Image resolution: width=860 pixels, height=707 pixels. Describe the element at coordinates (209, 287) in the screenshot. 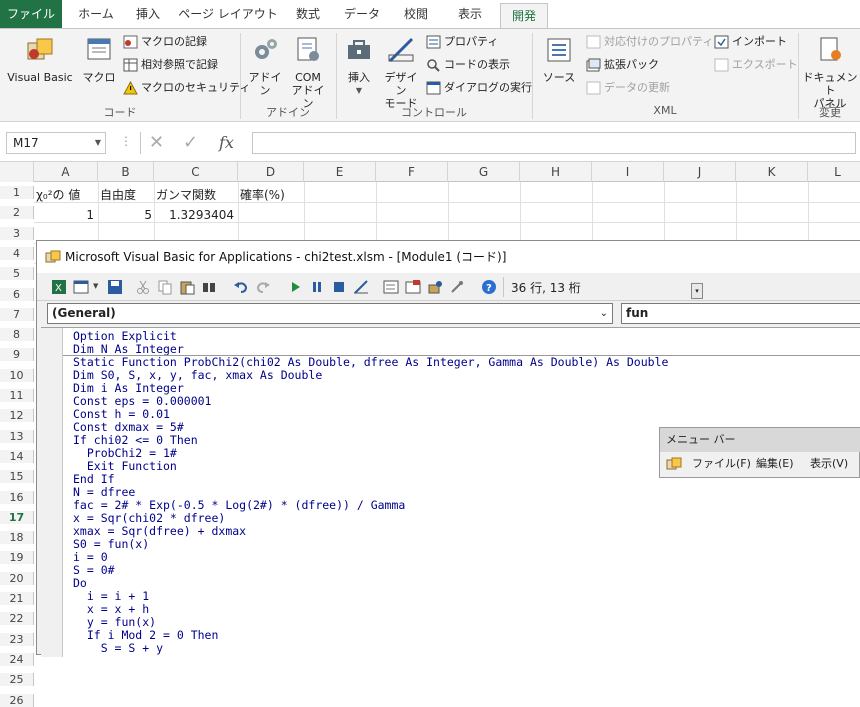

I see `find-icon` at that location.